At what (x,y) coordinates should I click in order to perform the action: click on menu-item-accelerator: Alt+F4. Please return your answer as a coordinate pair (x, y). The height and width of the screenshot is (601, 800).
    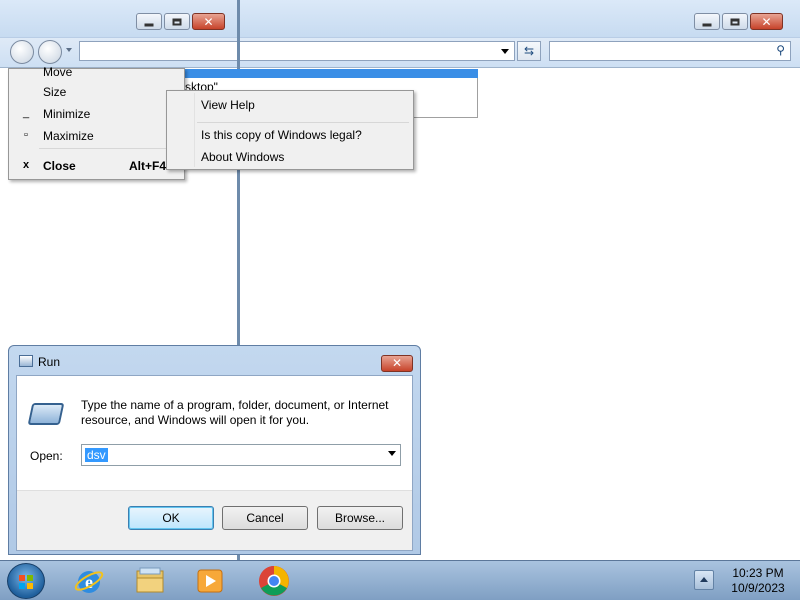
    Looking at the image, I should click on (147, 166).